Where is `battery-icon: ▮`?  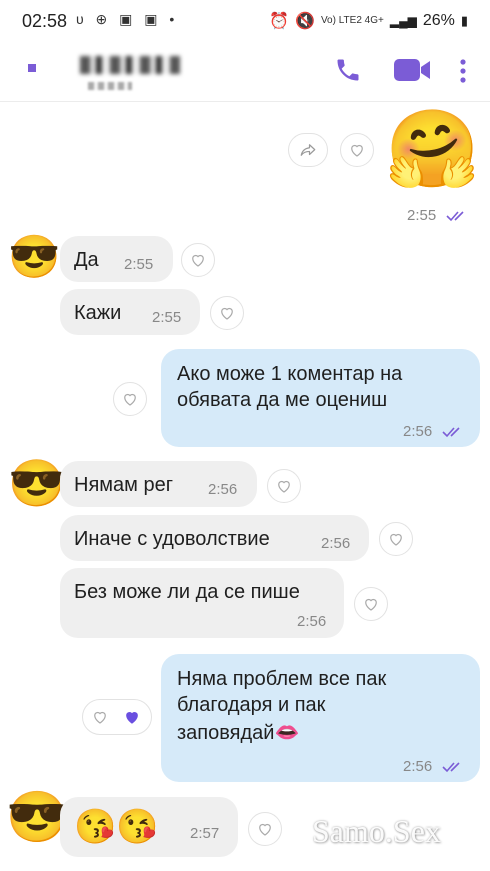
battery-icon: ▮ is located at coordinates (464, 20).